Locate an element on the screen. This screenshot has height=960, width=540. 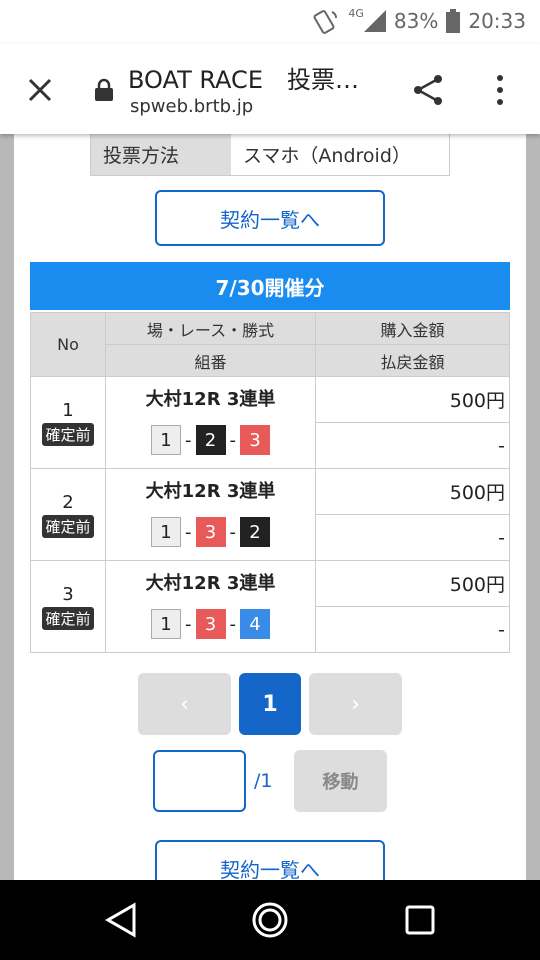
table-row: 1 確定前 大村12R 3連単 1- 2- 3 500円 is located at coordinates (270, 422).